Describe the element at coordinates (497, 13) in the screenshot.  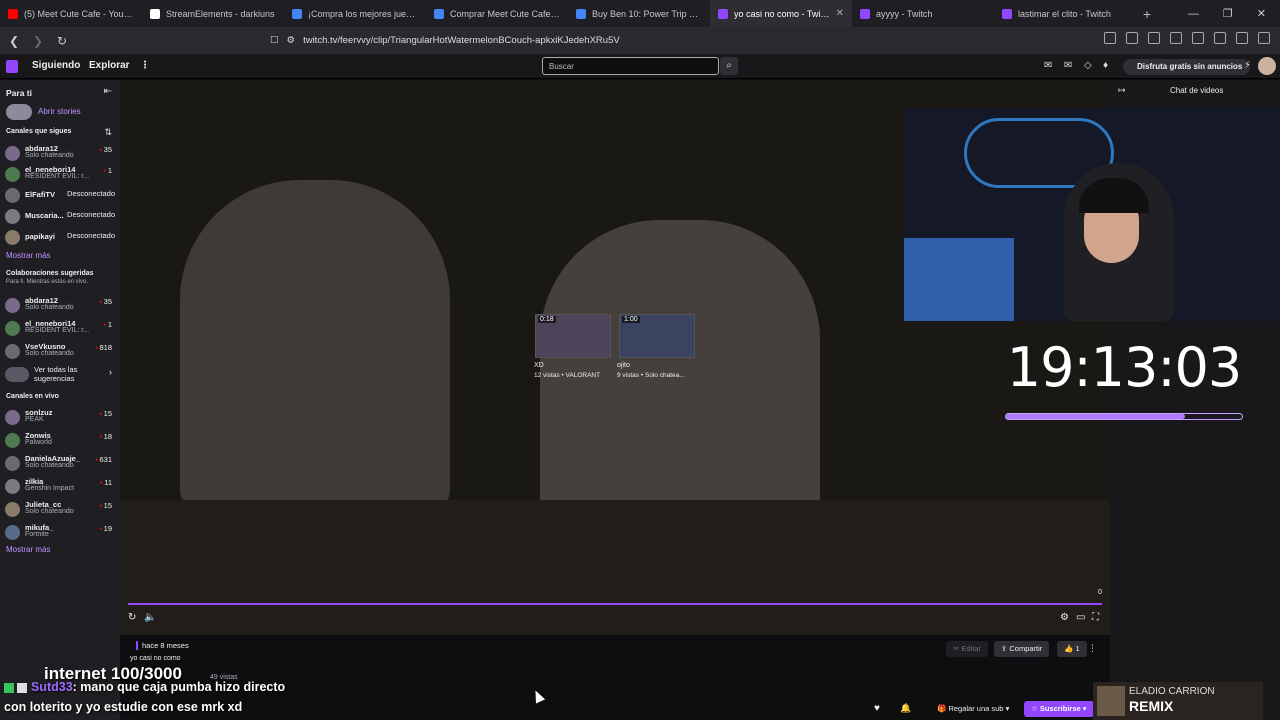
I see `browser-tab: Comprar Meet Cute Cafe Steam` at that location.